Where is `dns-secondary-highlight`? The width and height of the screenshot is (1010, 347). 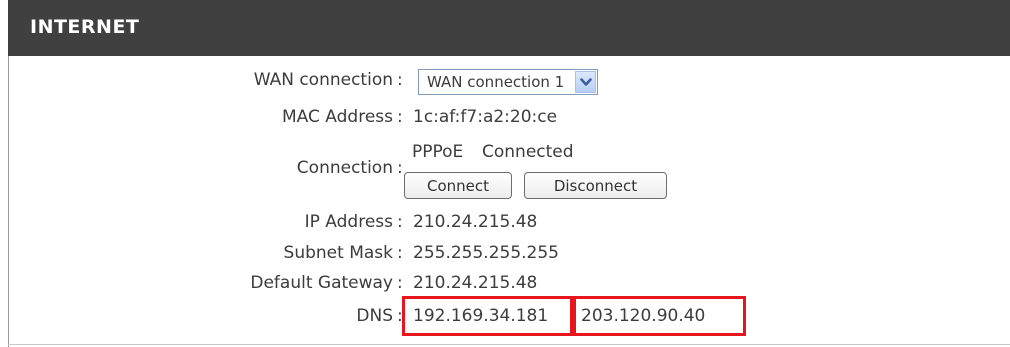
dns-secondary-highlight is located at coordinates (659, 316).